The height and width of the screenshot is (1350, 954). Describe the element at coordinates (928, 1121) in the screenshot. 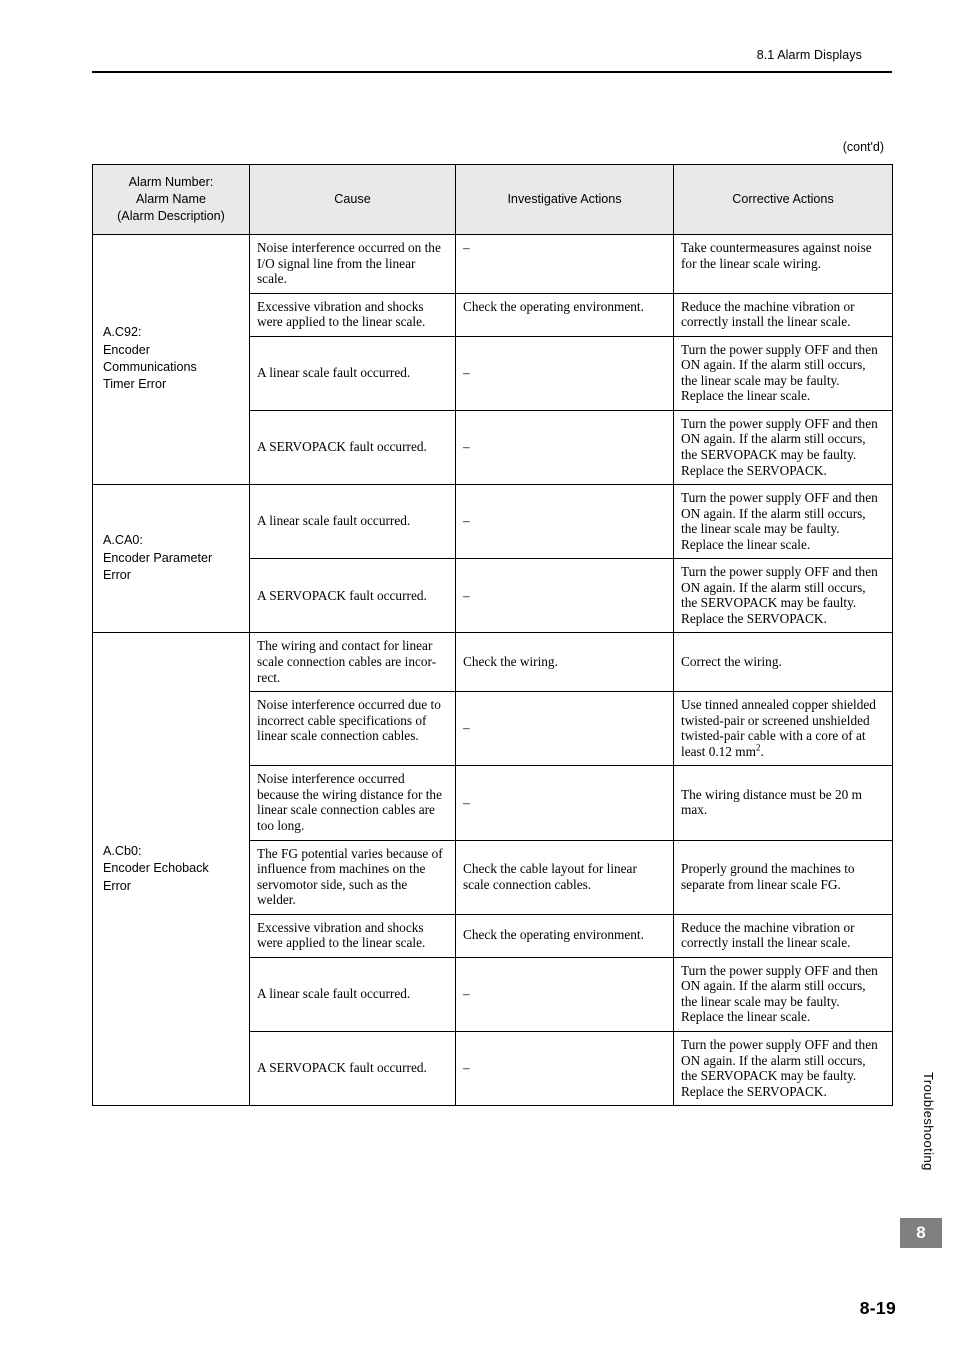

I see `side-tab-label: Troubleshooting` at that location.